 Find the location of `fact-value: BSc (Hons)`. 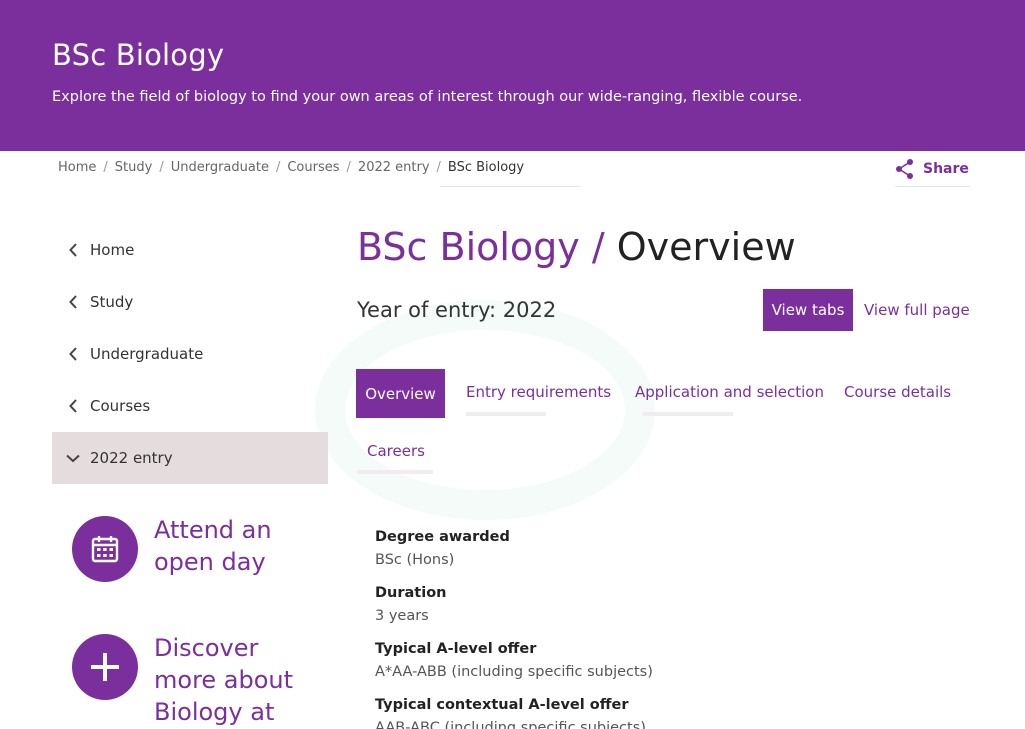

fact-value: BSc (Hons) is located at coordinates (415, 560).